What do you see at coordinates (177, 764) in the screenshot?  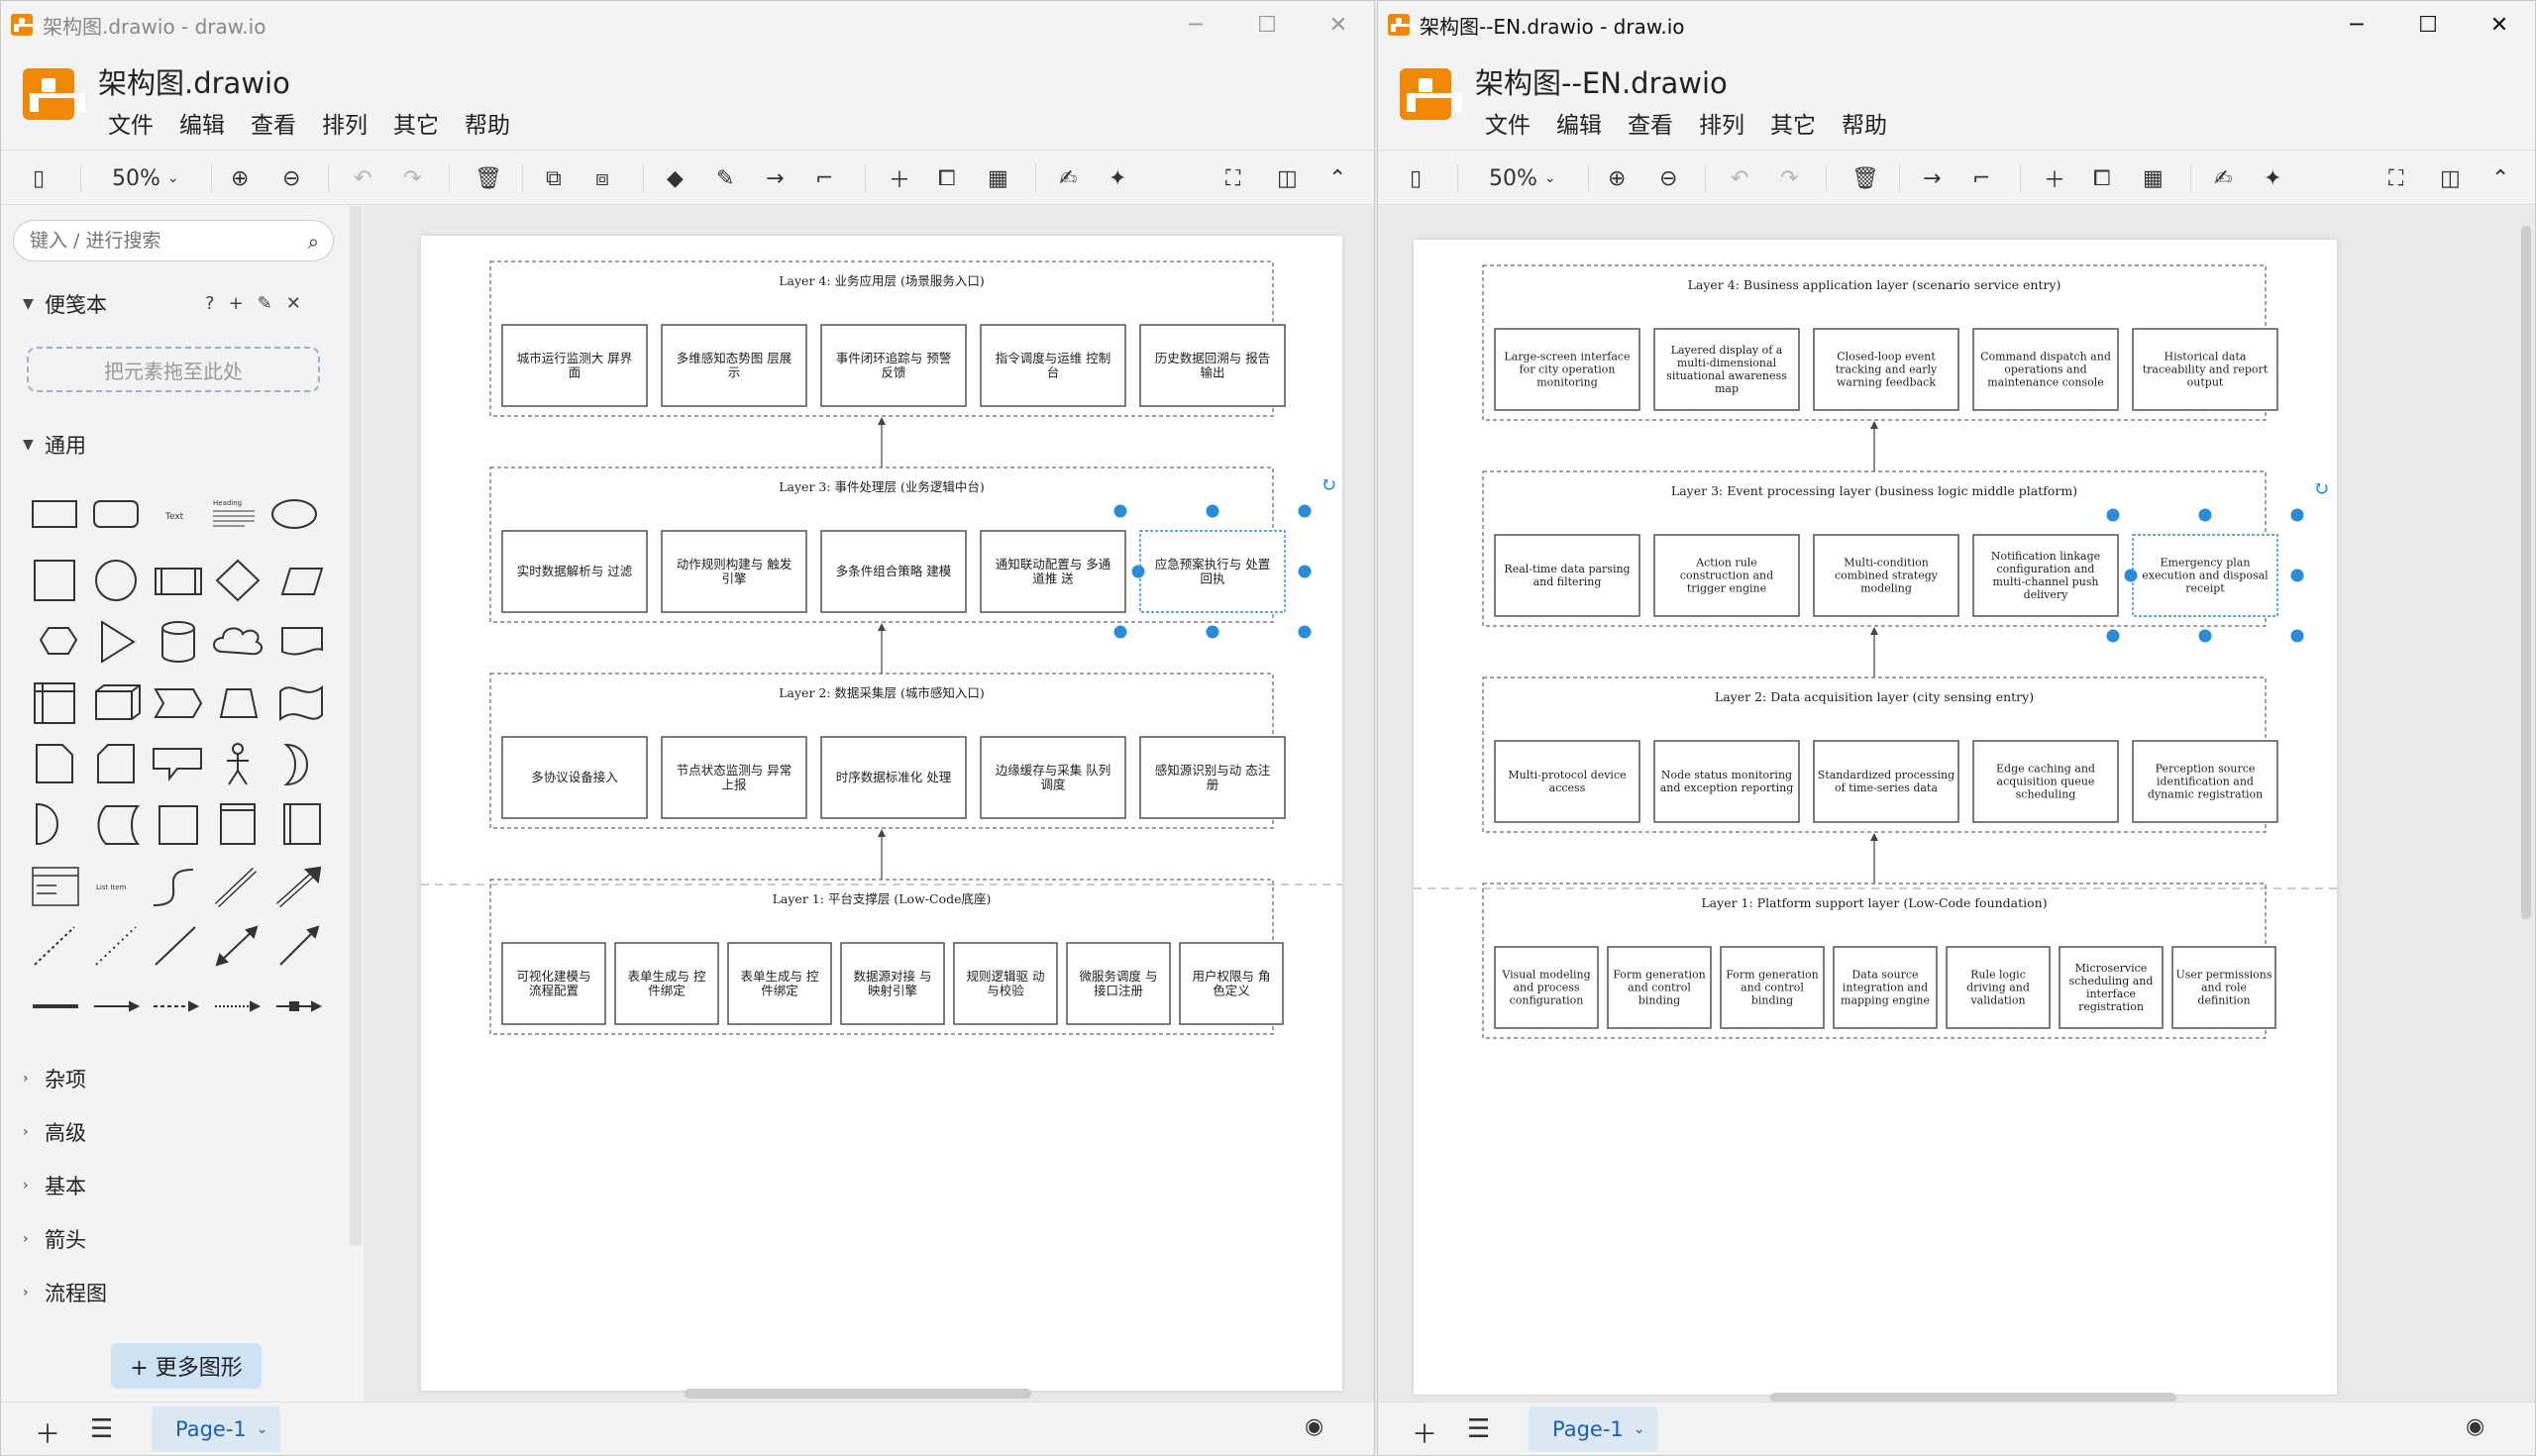 I see `callout-shape` at bounding box center [177, 764].